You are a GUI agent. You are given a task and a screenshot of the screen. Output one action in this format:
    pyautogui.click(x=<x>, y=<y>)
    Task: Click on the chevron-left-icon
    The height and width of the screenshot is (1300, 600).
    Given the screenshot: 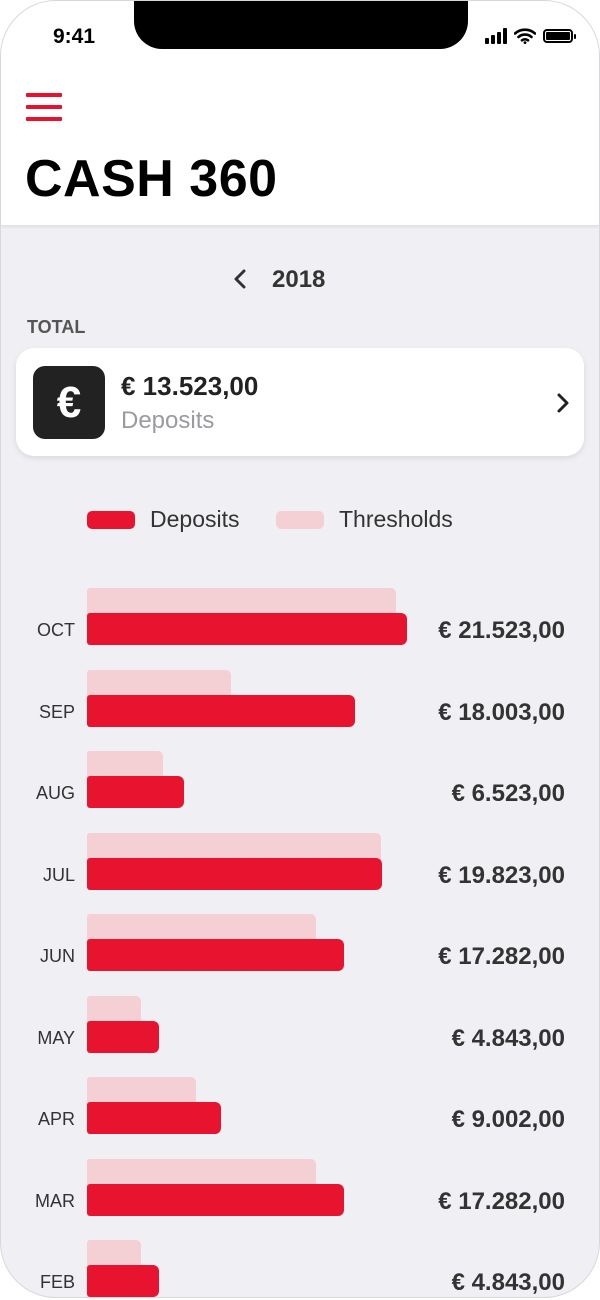 What is the action you would take?
    pyautogui.click(x=240, y=279)
    